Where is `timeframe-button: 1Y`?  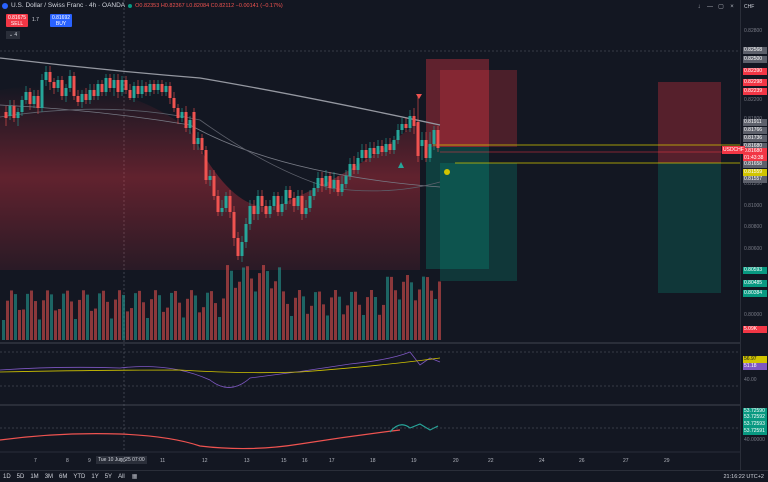
timeframe-button: 1Y is located at coordinates (94, 477).